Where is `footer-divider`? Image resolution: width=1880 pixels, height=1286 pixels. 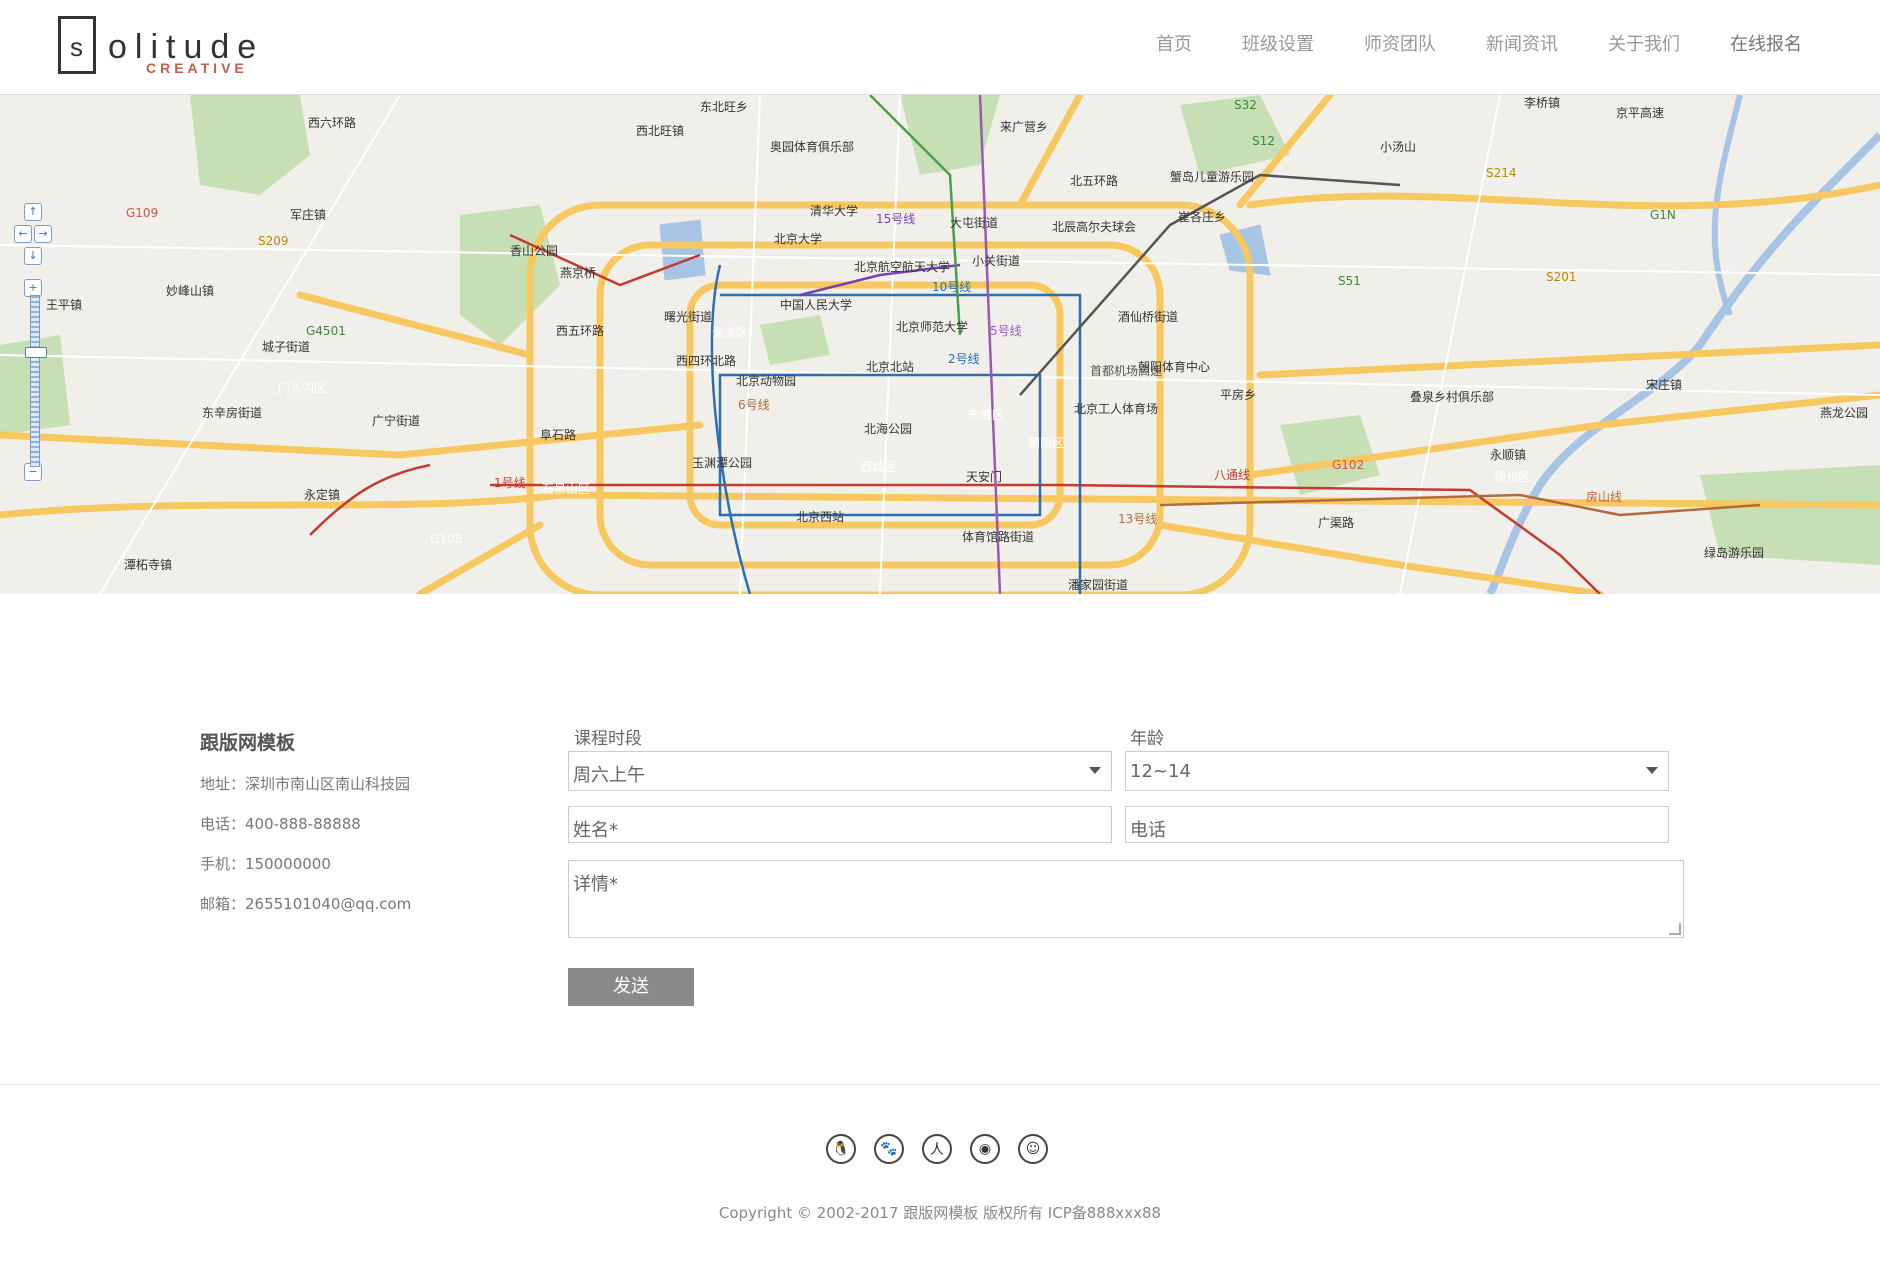 footer-divider is located at coordinates (940, 1084).